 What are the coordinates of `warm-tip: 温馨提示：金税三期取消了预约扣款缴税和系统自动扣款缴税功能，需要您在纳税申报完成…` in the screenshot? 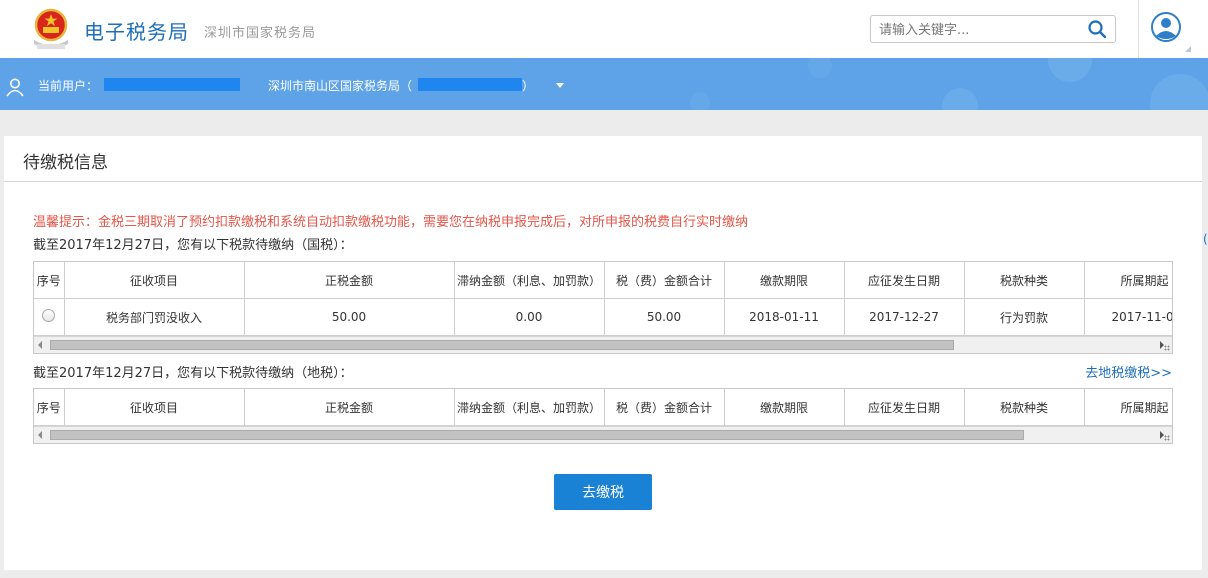 It's located at (391, 222).